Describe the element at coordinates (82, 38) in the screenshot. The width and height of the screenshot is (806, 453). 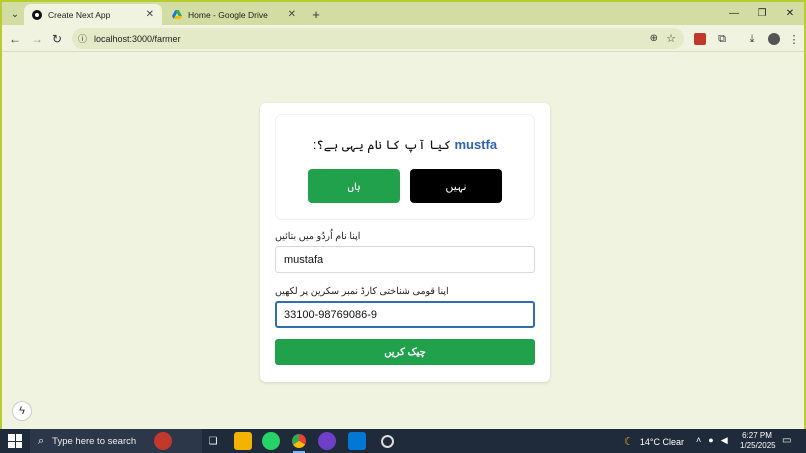
I see `site-info-icon: ⓘ` at that location.